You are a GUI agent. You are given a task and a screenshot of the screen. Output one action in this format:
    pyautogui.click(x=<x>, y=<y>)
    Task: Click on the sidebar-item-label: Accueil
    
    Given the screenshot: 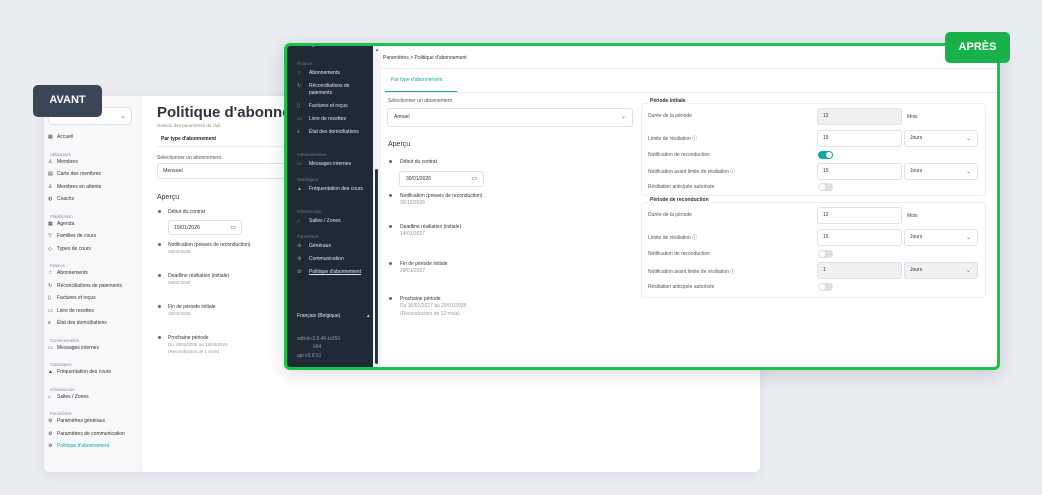 What is the action you would take?
    pyautogui.click(x=65, y=137)
    